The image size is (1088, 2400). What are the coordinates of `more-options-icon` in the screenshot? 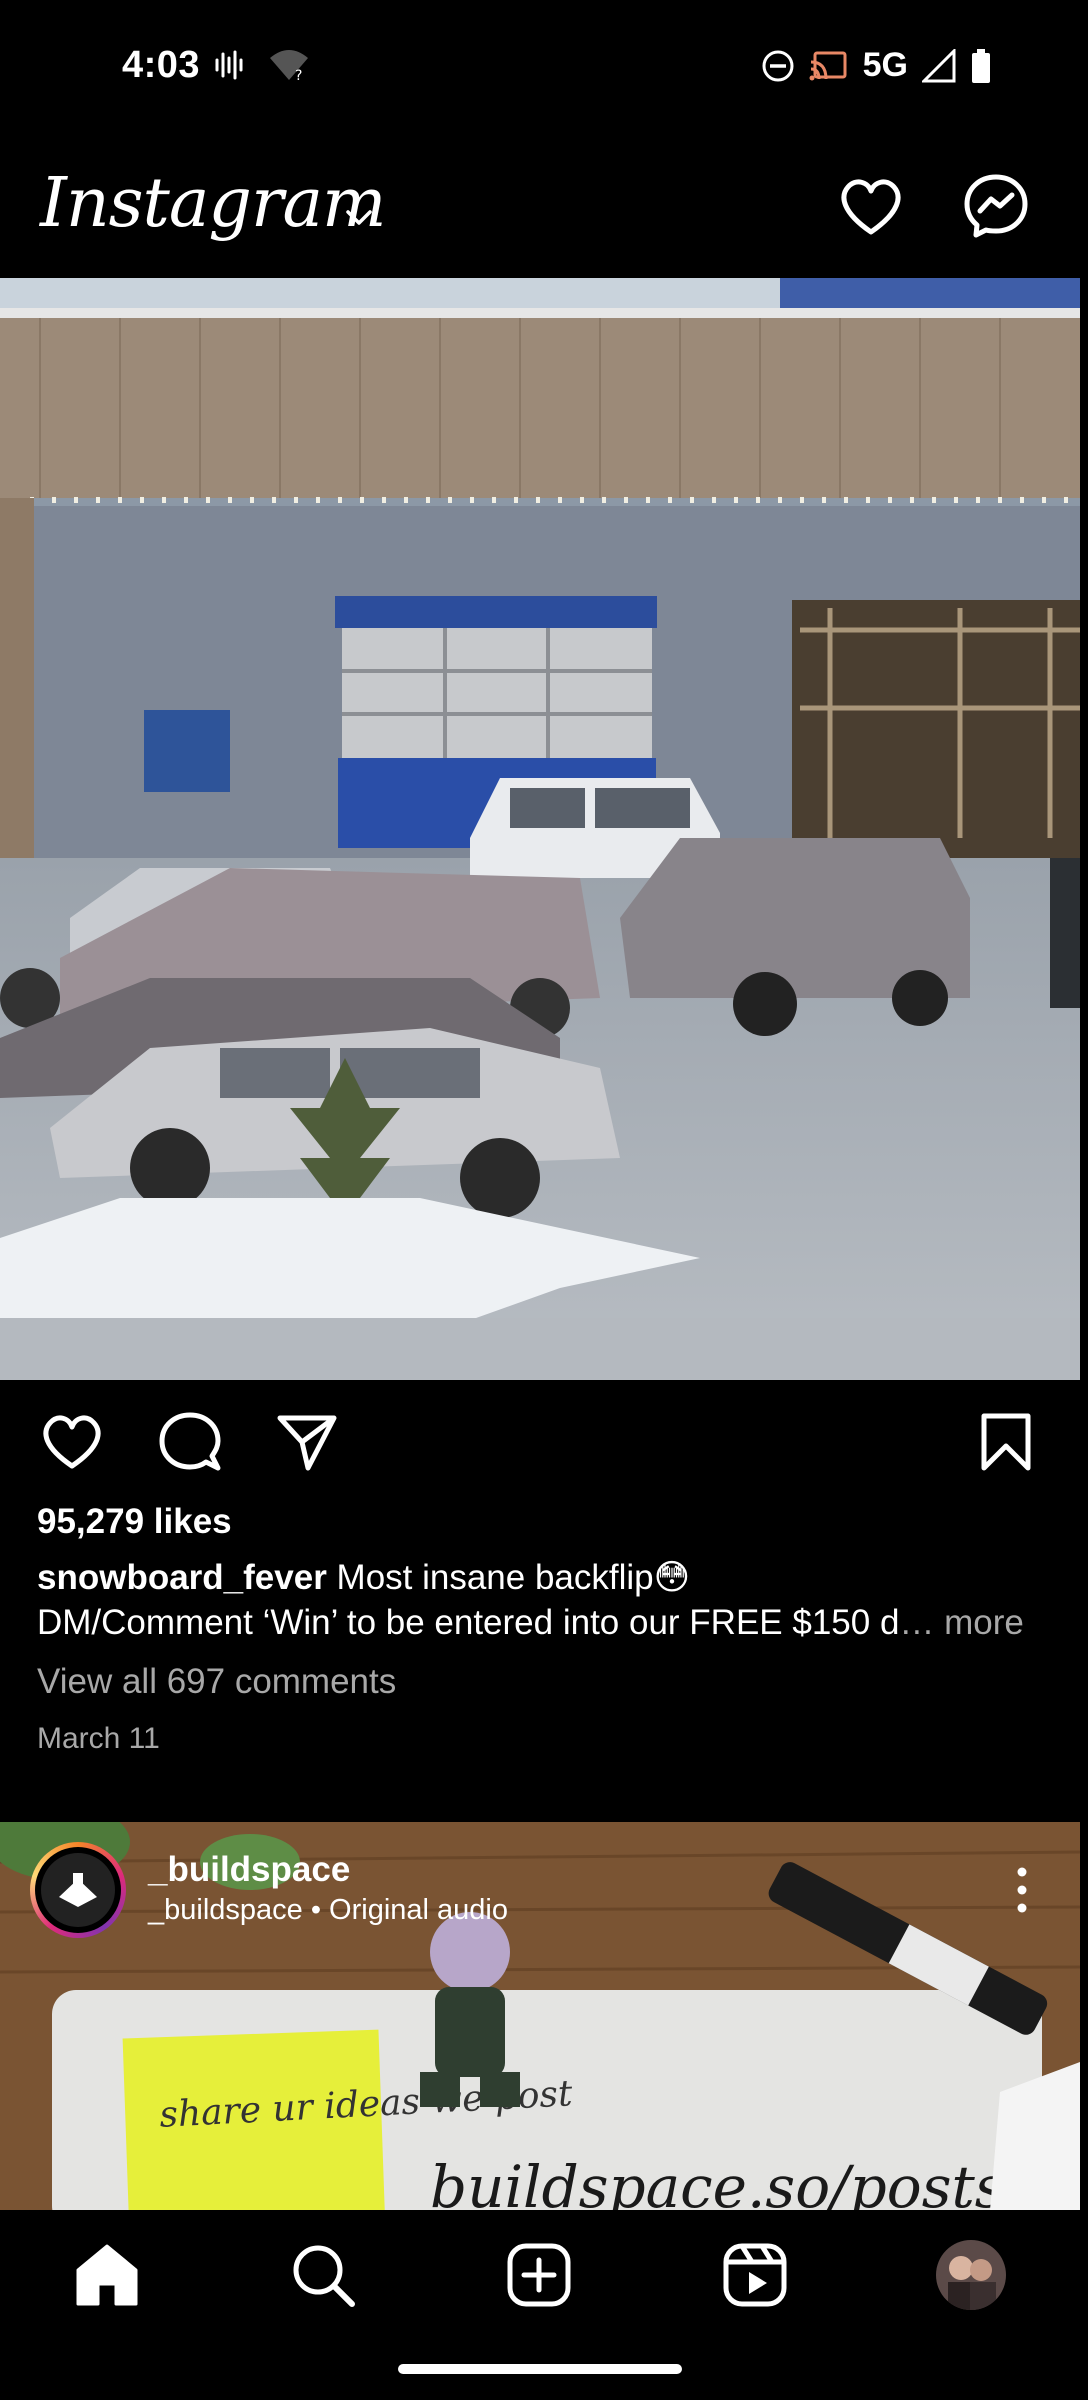 It's located at (1022, 1890).